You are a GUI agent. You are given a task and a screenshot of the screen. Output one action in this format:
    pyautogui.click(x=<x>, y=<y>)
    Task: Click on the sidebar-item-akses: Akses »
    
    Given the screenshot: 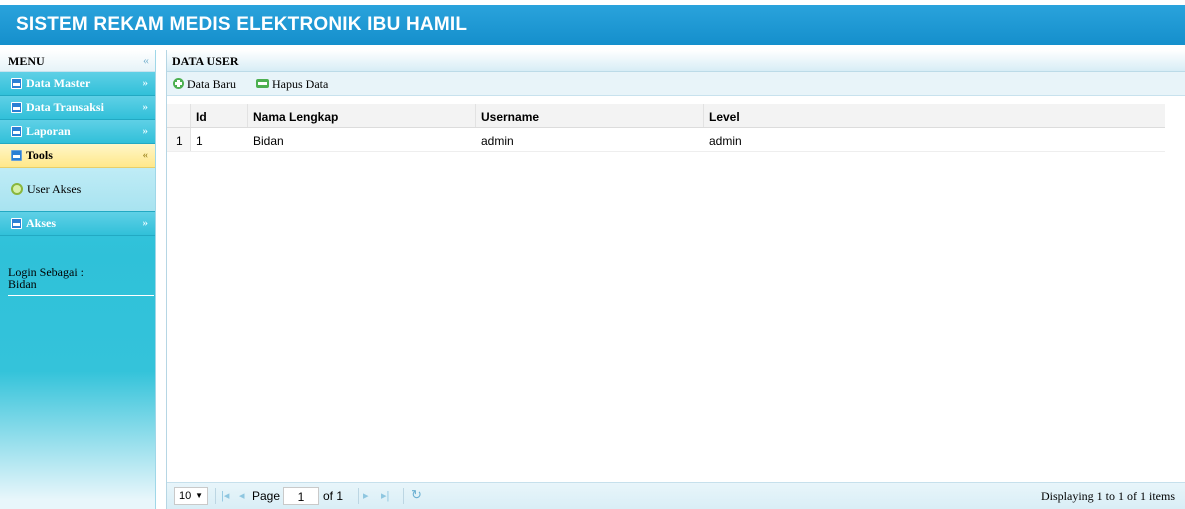 What is the action you would take?
    pyautogui.click(x=77, y=224)
    